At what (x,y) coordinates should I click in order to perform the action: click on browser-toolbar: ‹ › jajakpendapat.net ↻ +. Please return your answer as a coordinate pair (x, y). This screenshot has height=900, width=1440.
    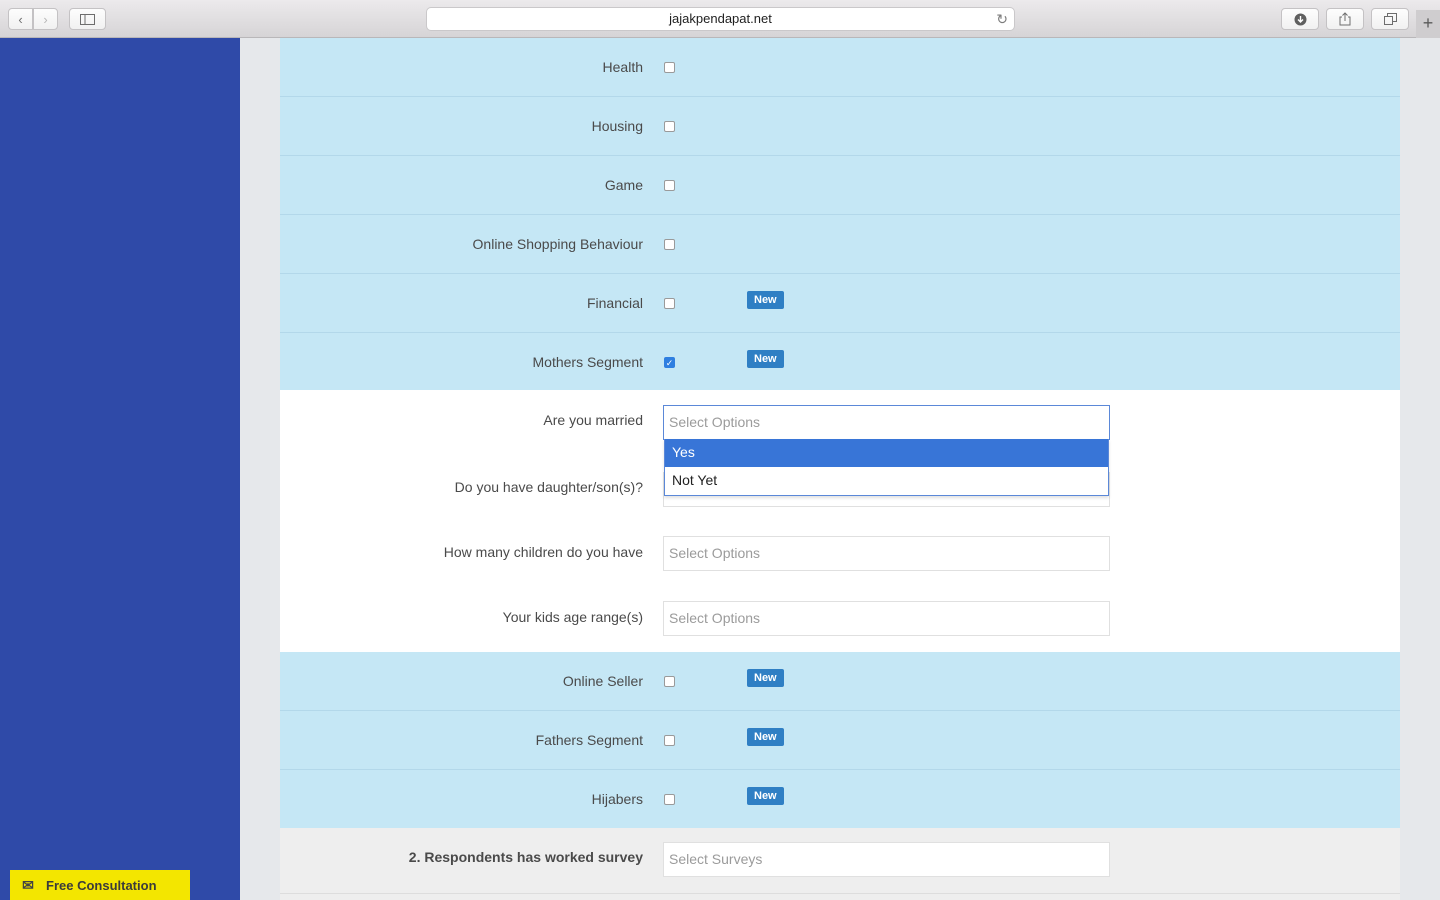
    Looking at the image, I should click on (720, 19).